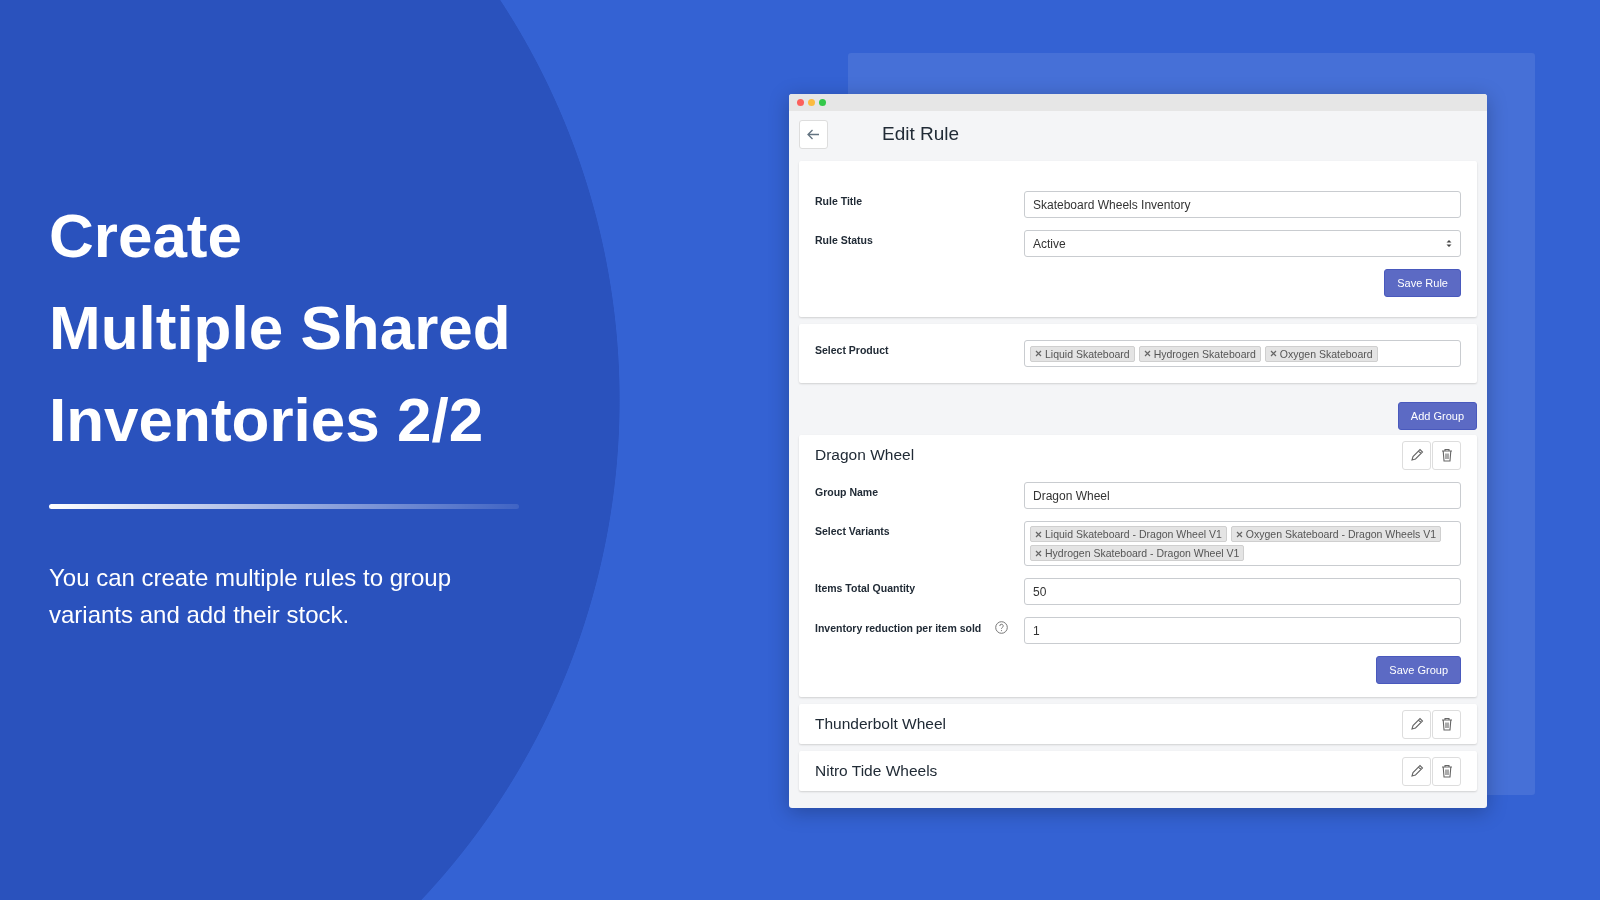 This screenshot has height=900, width=1600. Describe the element at coordinates (898, 627) in the screenshot. I see `field-label: Inventory reduction per item sold` at that location.